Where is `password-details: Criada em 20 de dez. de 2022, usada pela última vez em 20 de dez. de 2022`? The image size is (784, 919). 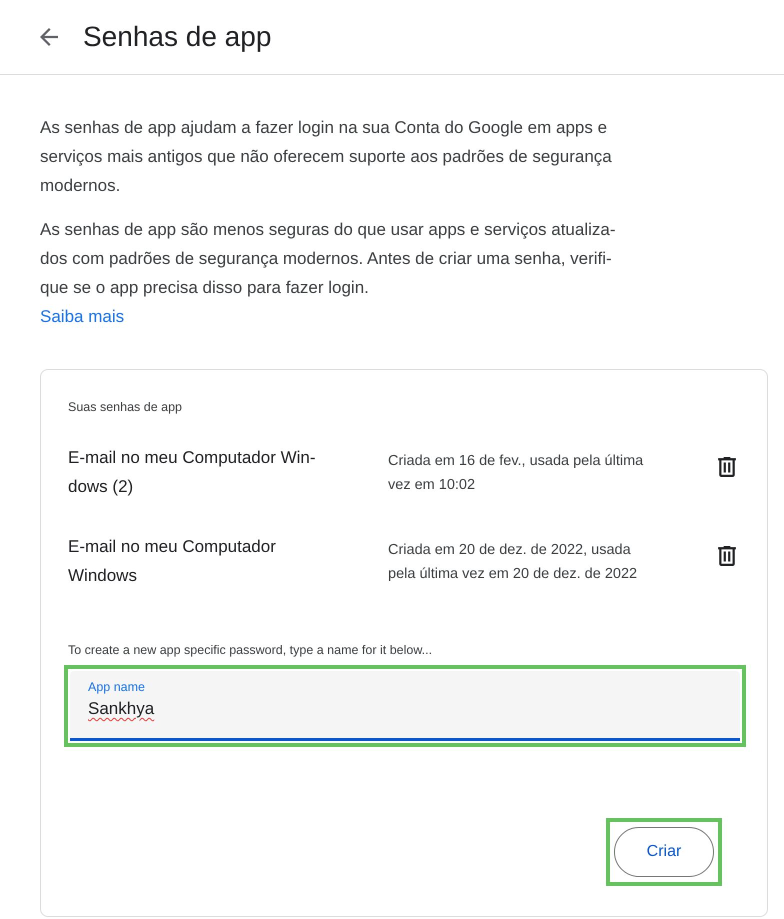 password-details: Criada em 20 de dez. de 2022, usada pela última vez em 20 de dez. de 2022 is located at coordinates (513, 562).